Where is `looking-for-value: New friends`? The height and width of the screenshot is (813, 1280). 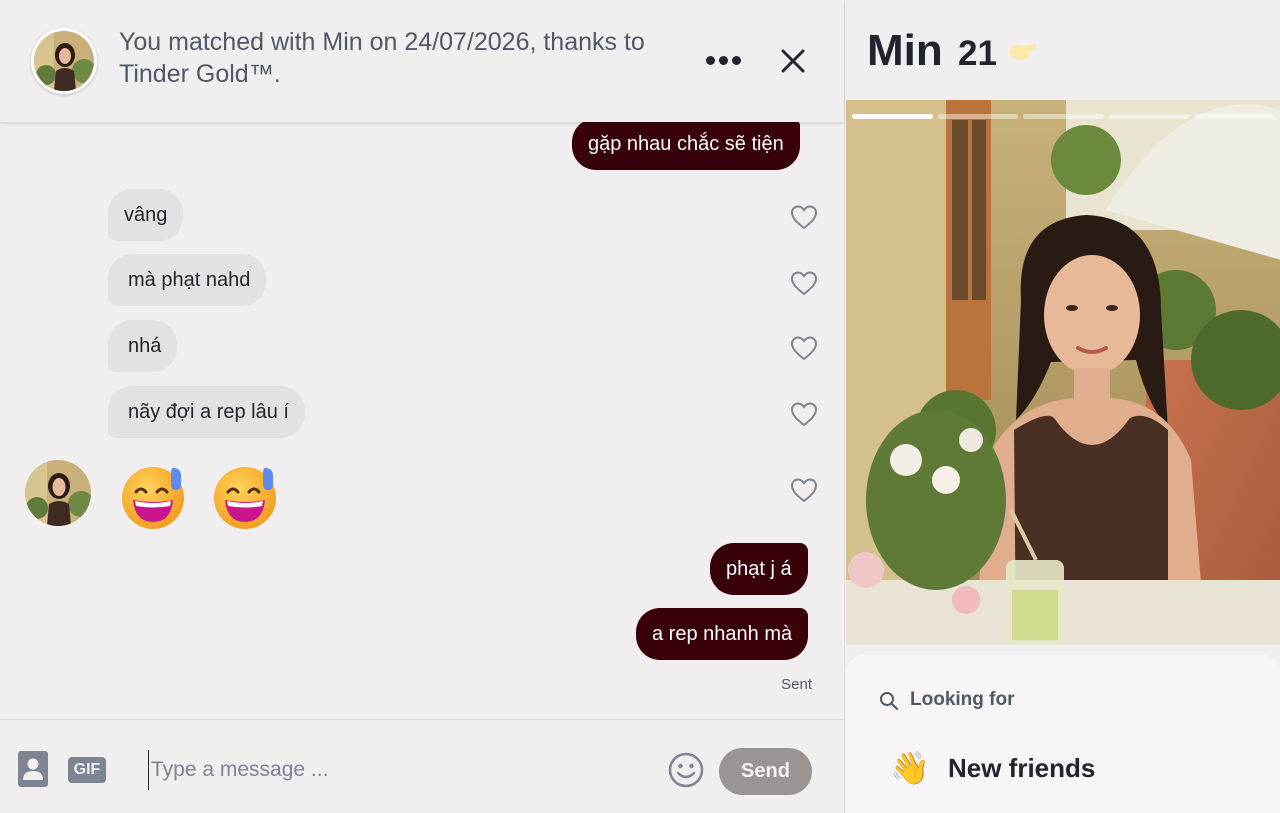
looking-for-value: New friends is located at coordinates (1022, 768).